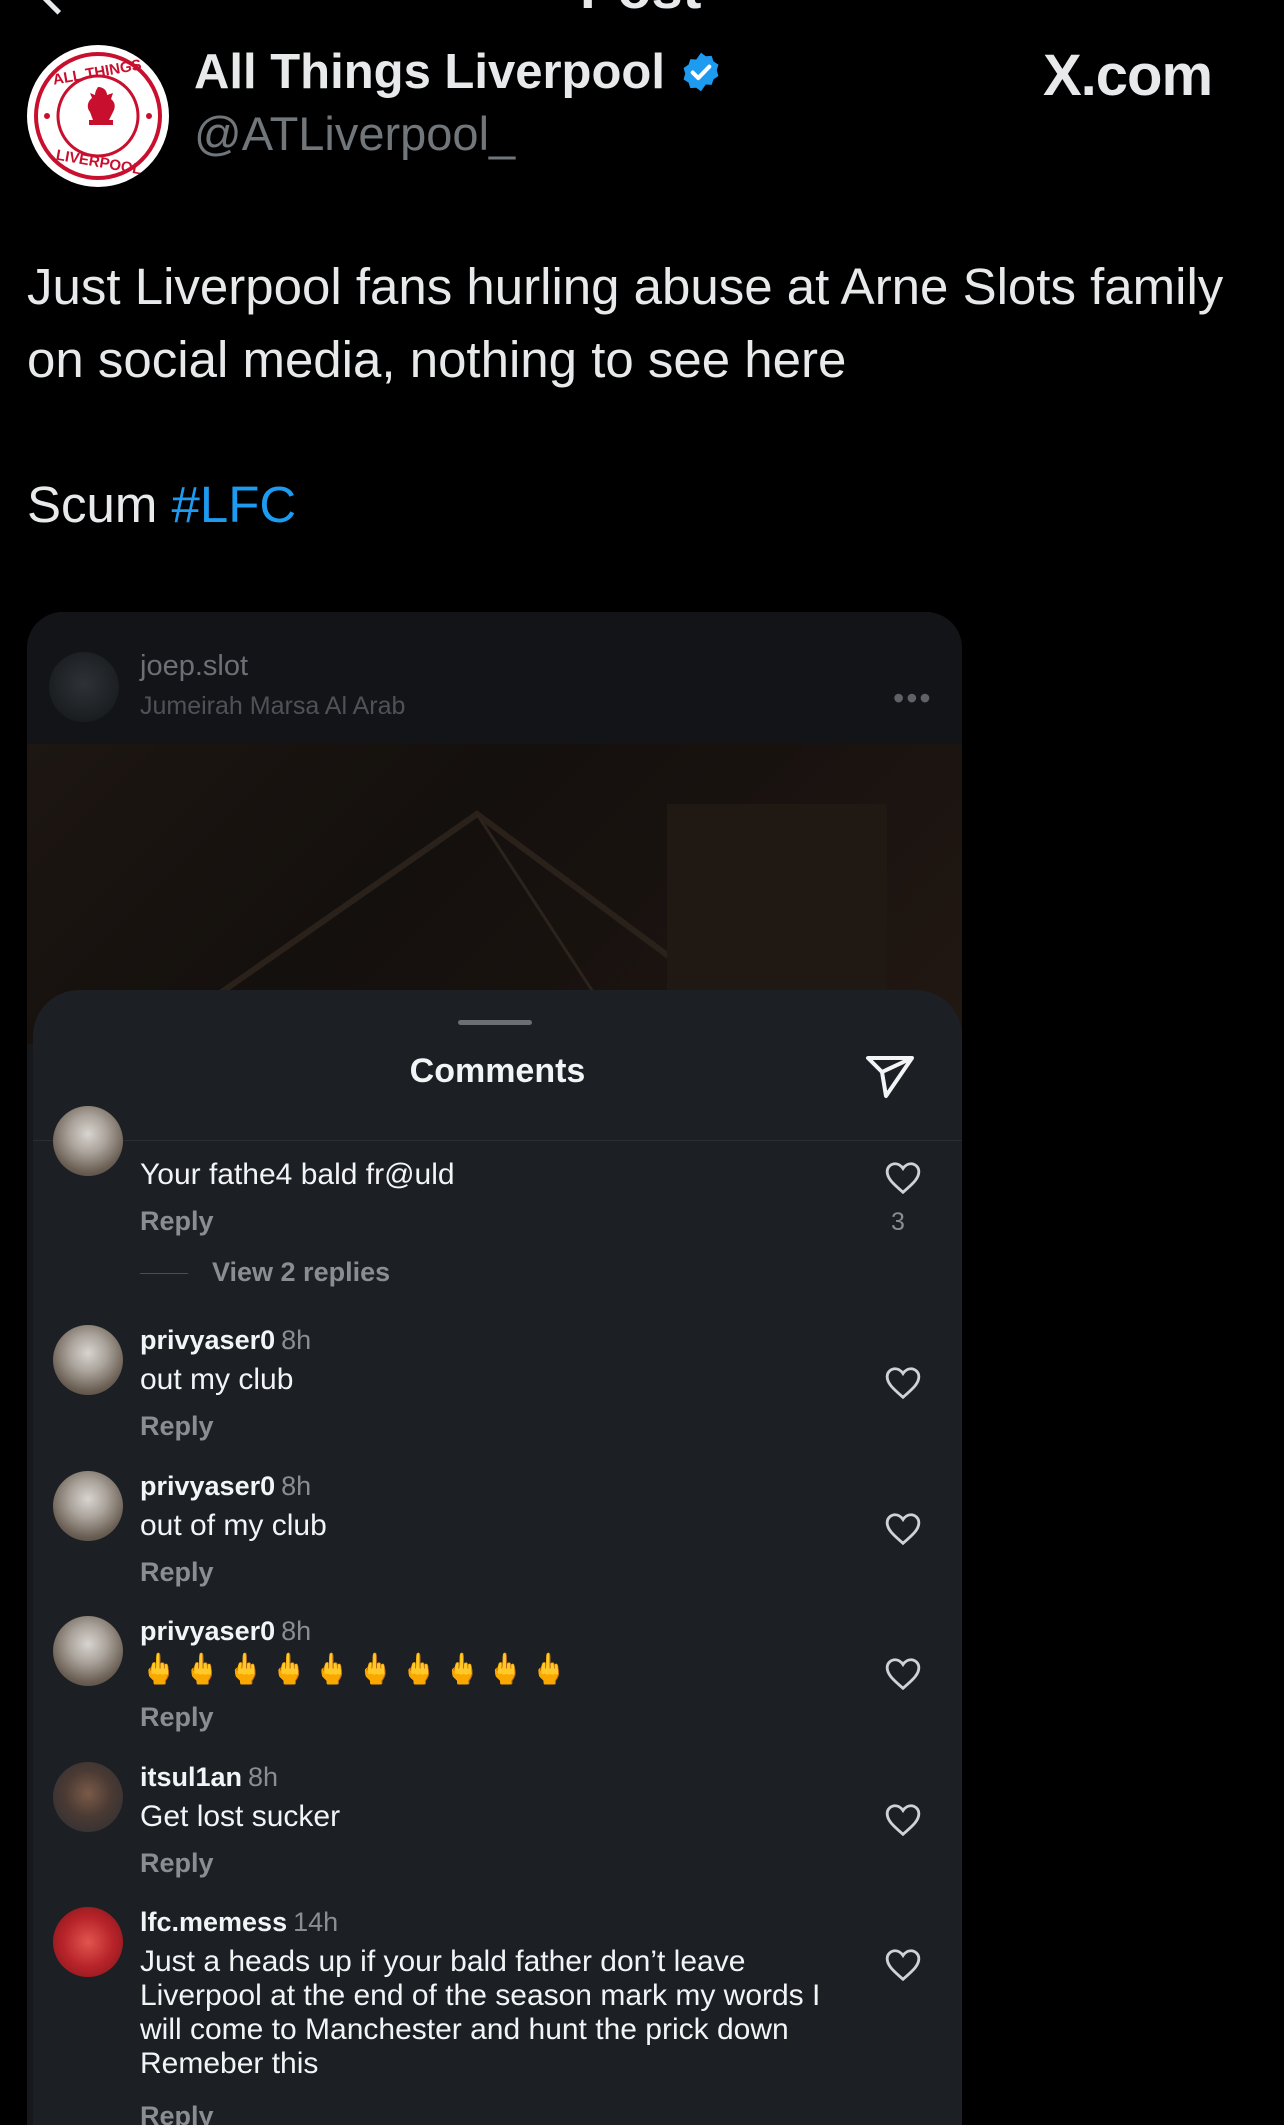 This screenshot has width=1284, height=2125. Describe the element at coordinates (297, 1174) in the screenshot. I see `comment-text: Your fathe4 bald fr@uld` at that location.